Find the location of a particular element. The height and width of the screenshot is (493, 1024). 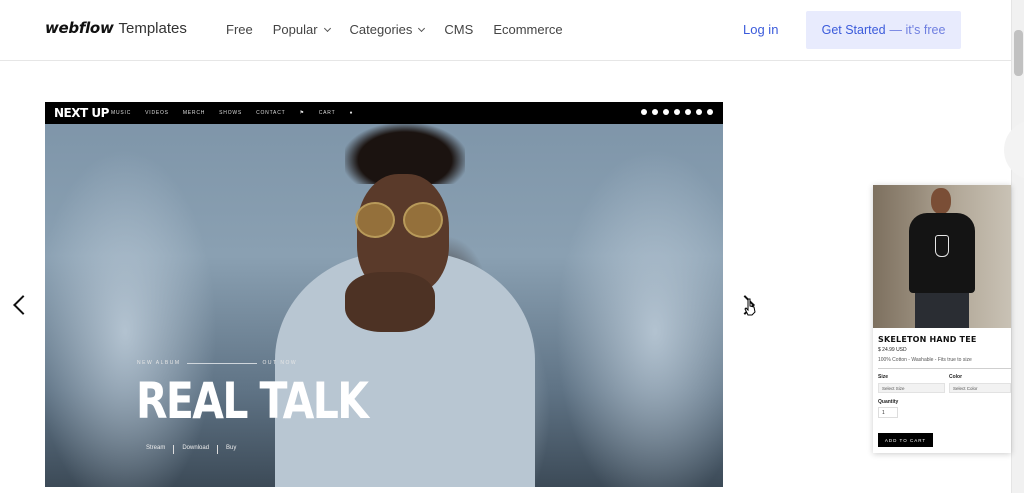

size-select: Select Size is located at coordinates (911, 388).